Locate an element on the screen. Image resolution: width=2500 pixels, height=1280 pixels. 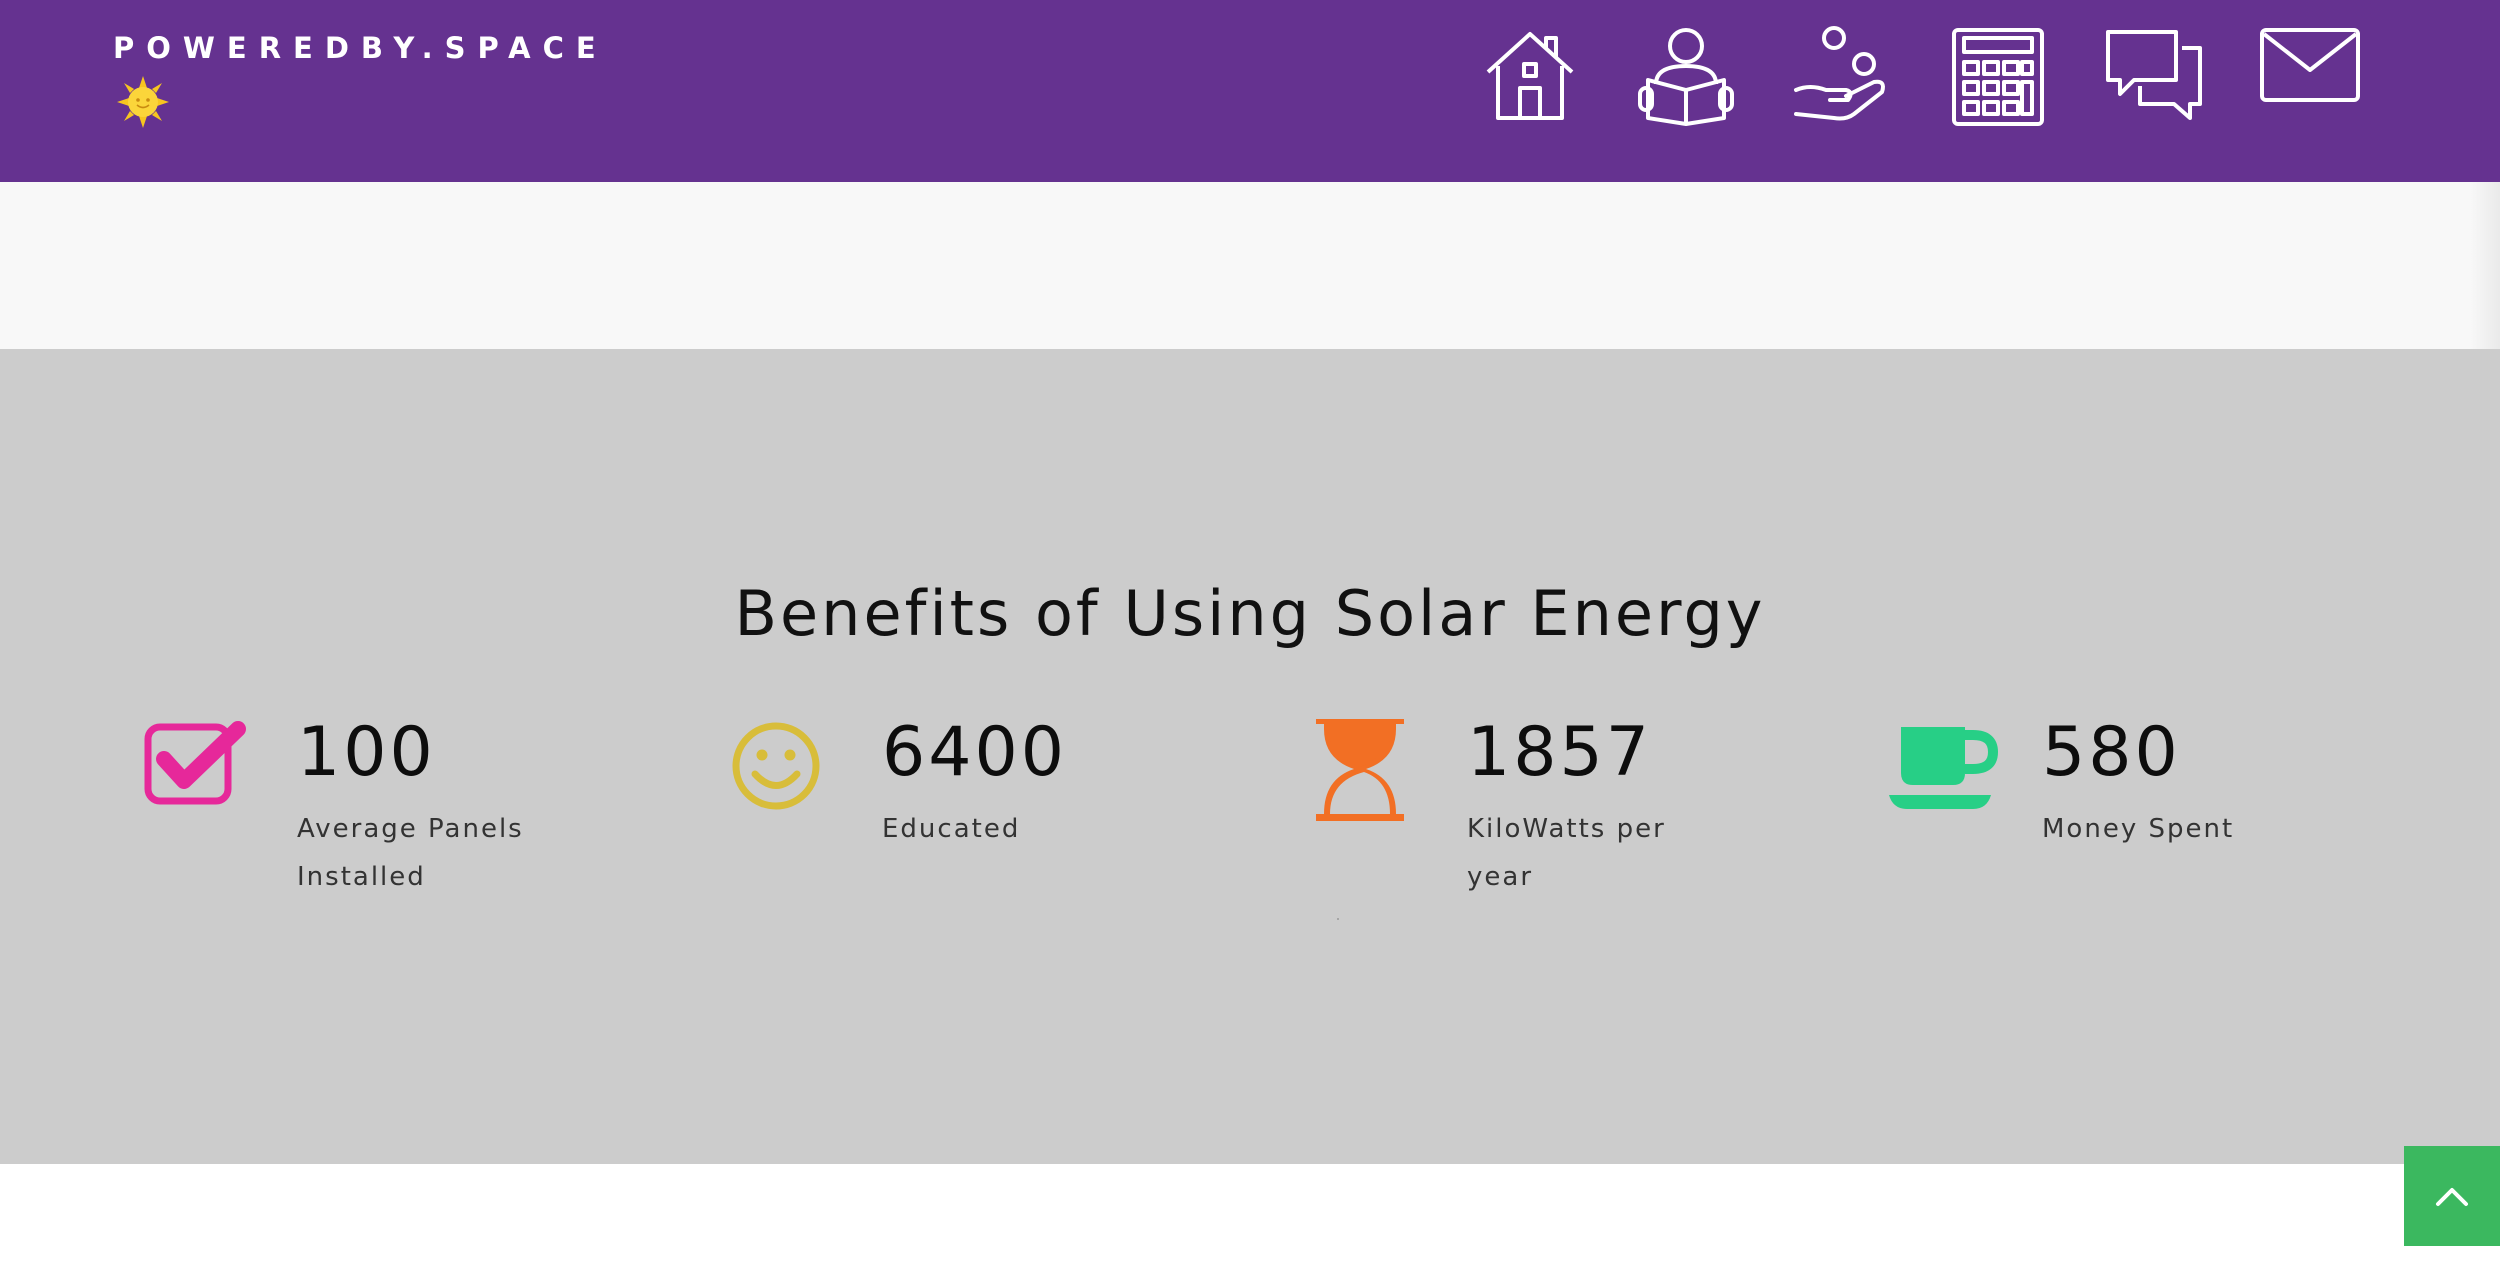
stat-value: 100 is located at coordinates (366, 752).